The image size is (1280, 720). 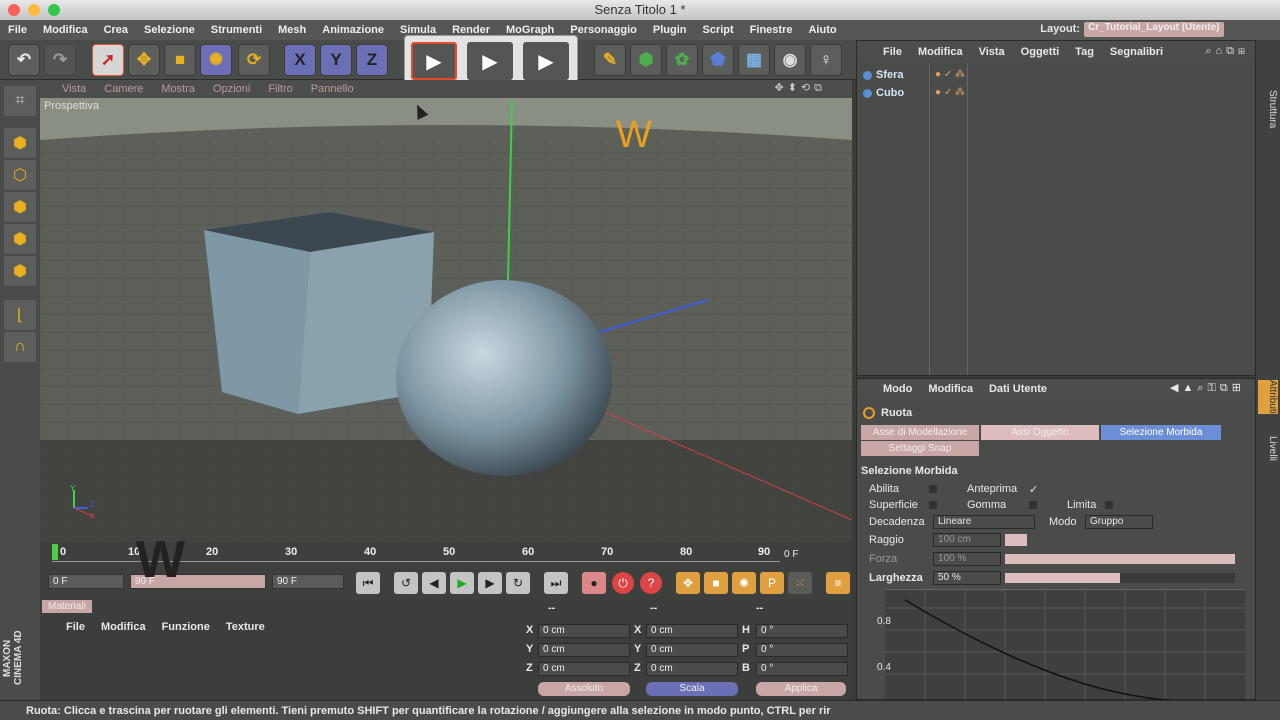 I want to click on rot-p-field: 0 °, so click(x=802, y=650).